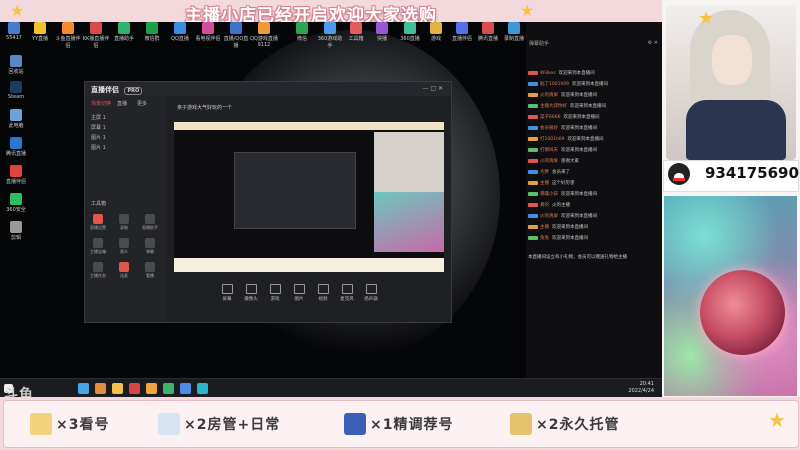 This screenshot has height=450, width=800. I want to click on chat-username: 真的, so click(544, 205).